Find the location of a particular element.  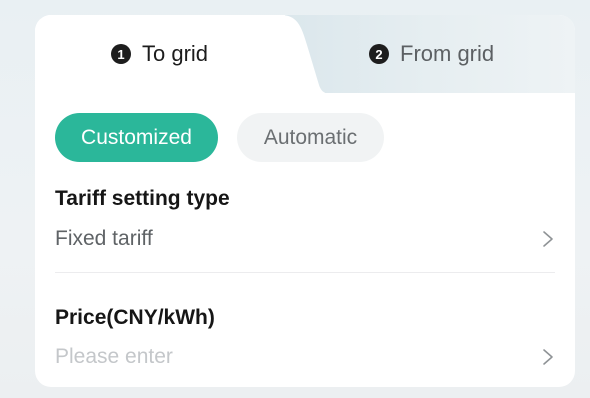

tab-from-grid: 2 From grid is located at coordinates (431, 54).